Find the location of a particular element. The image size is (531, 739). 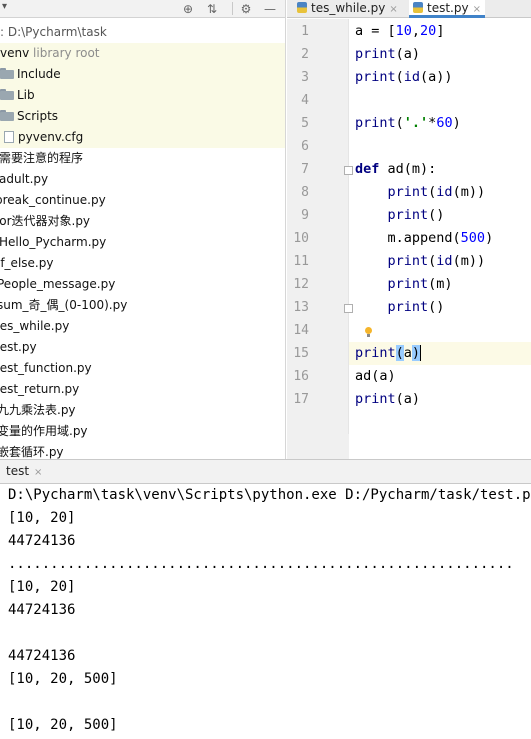

tree-item-label: if_else.py is located at coordinates (27, 263).